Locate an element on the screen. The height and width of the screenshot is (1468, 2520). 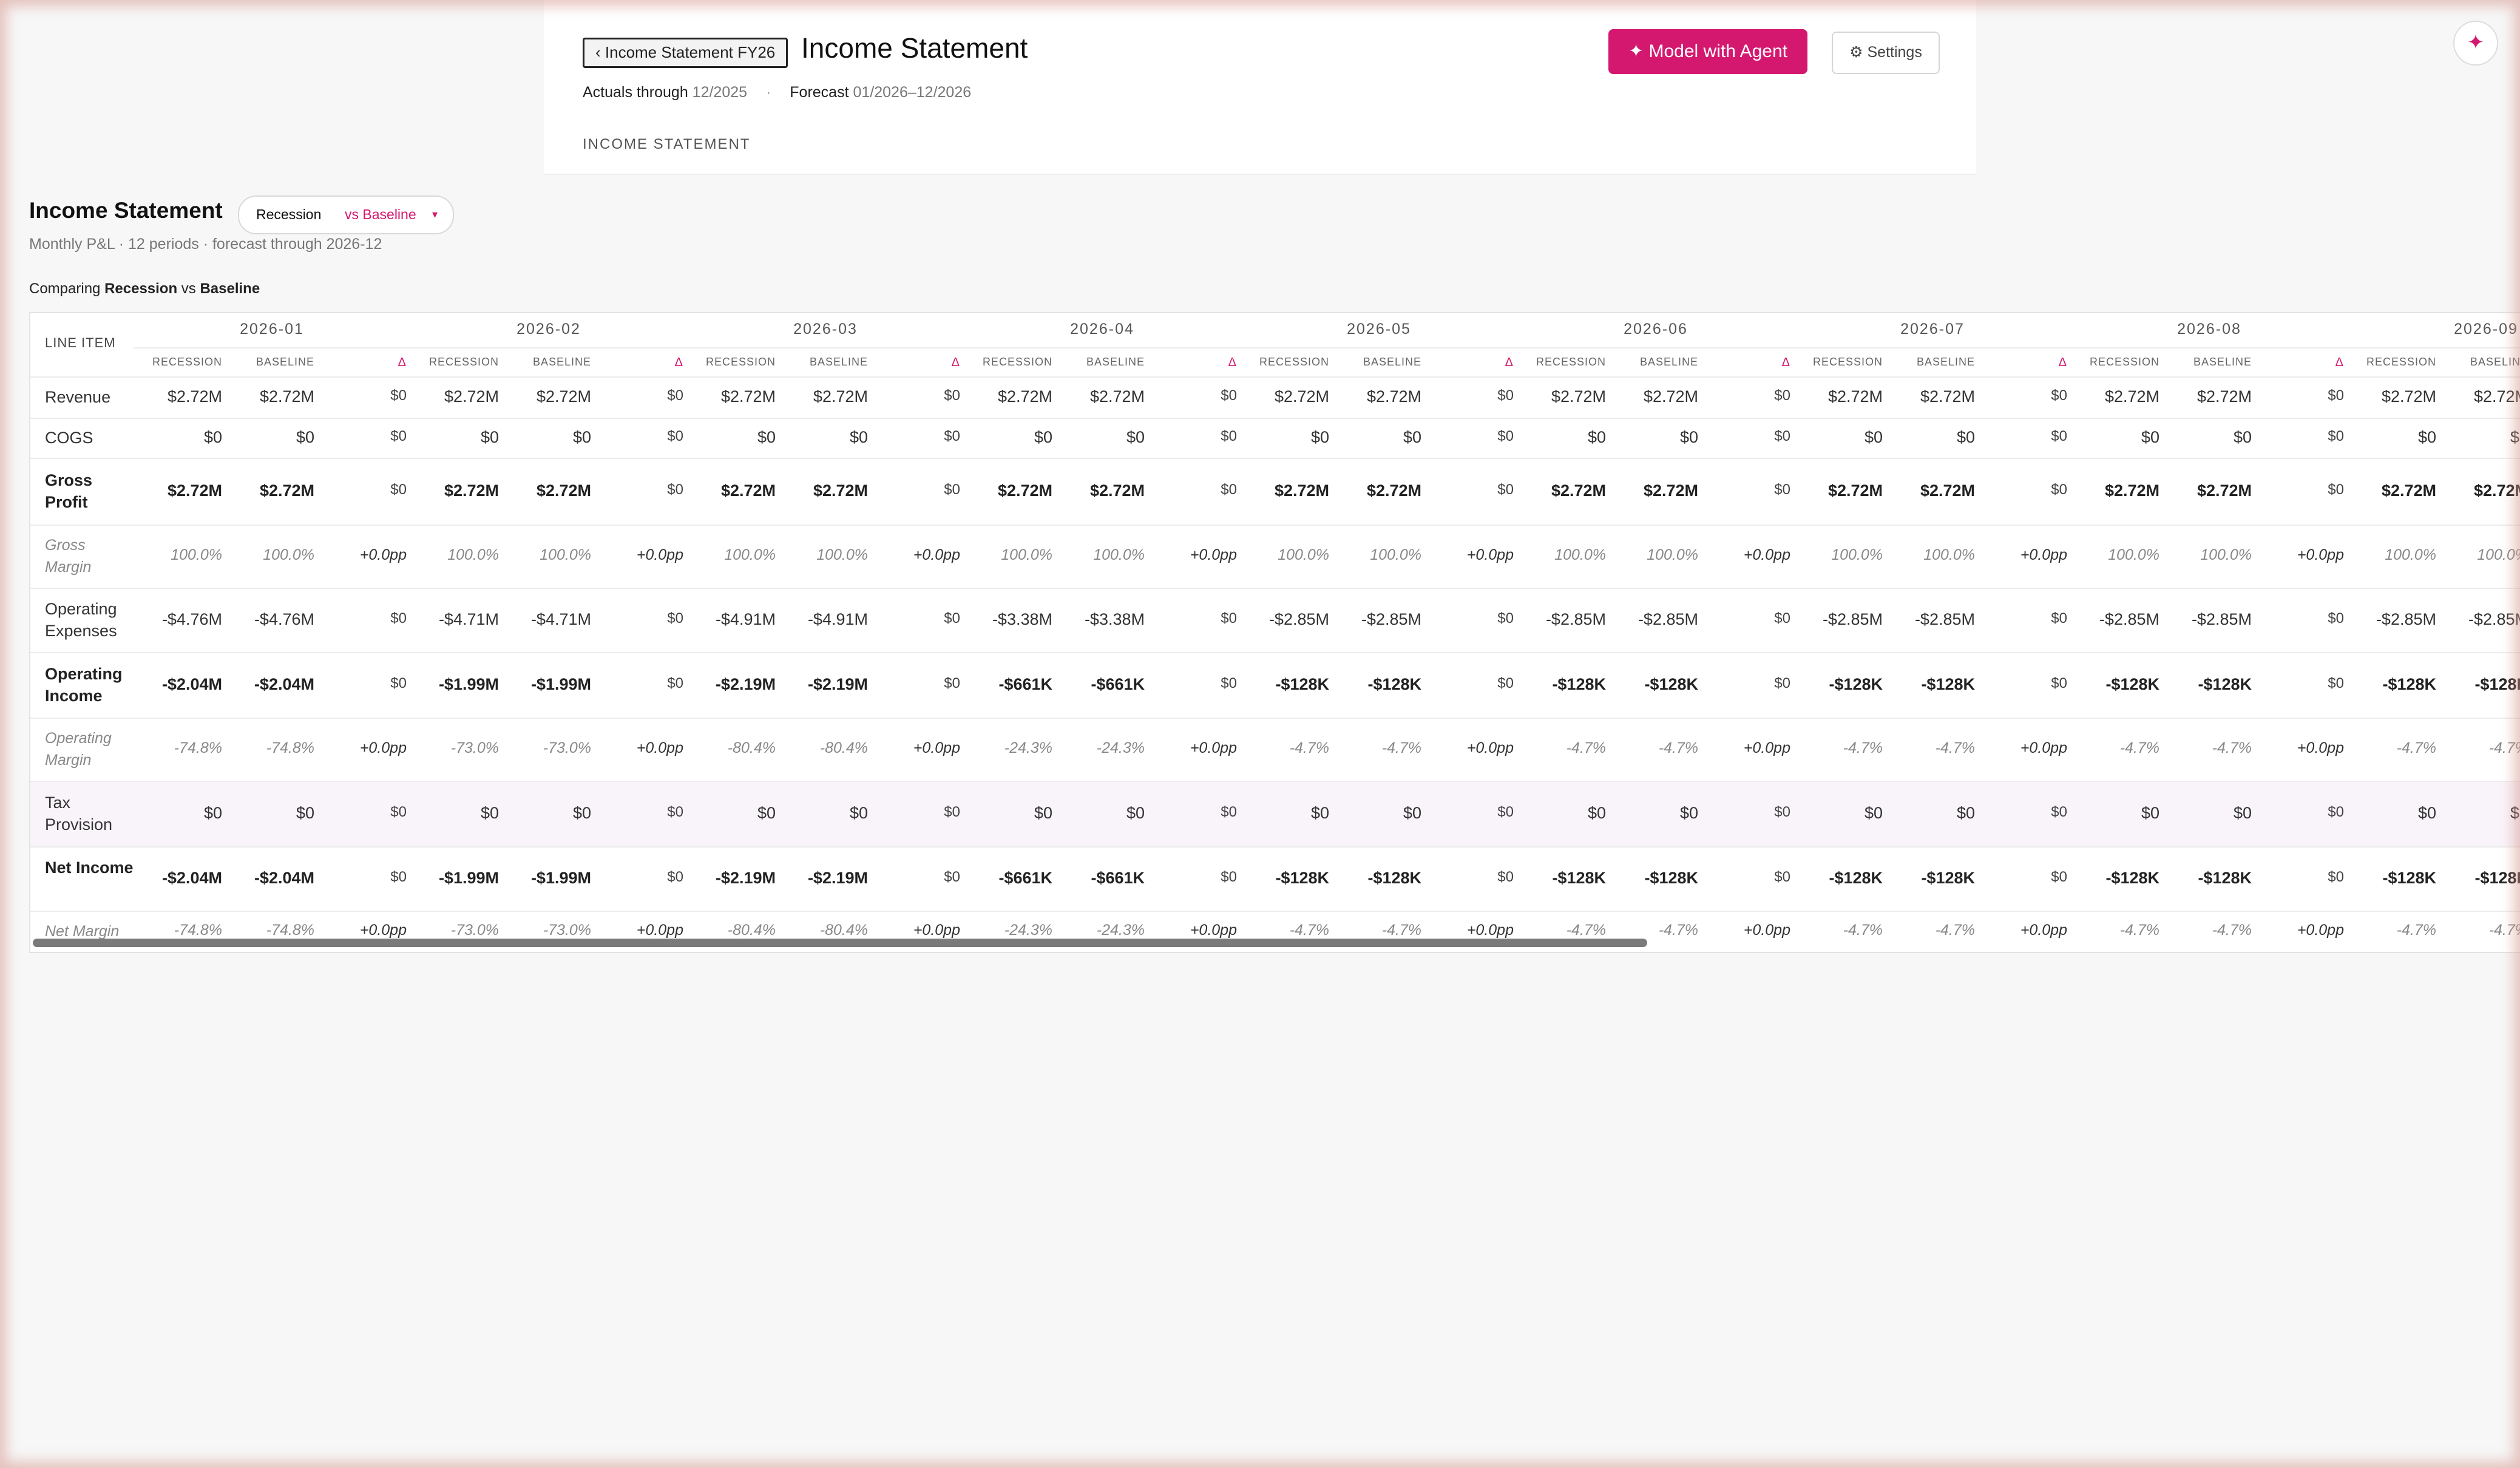
back-button: ‹ Income Statement FY26 is located at coordinates (685, 53).